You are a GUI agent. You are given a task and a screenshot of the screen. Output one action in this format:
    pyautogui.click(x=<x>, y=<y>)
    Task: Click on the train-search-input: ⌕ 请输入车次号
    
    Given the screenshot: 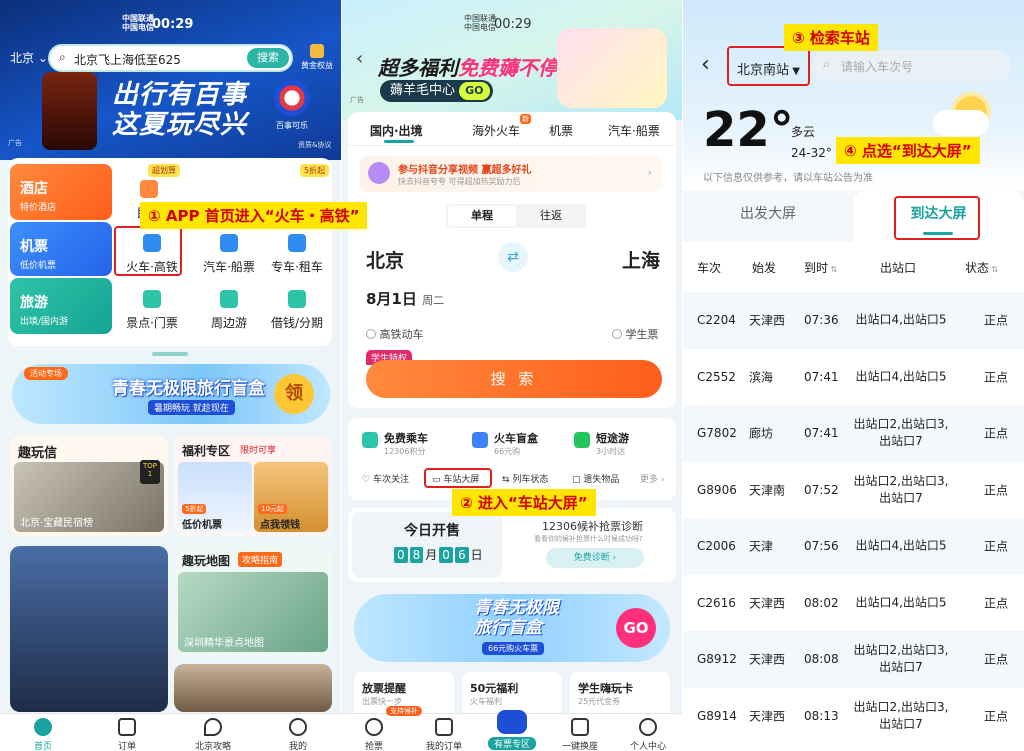 What is the action you would take?
    pyautogui.click(x=911, y=66)
    